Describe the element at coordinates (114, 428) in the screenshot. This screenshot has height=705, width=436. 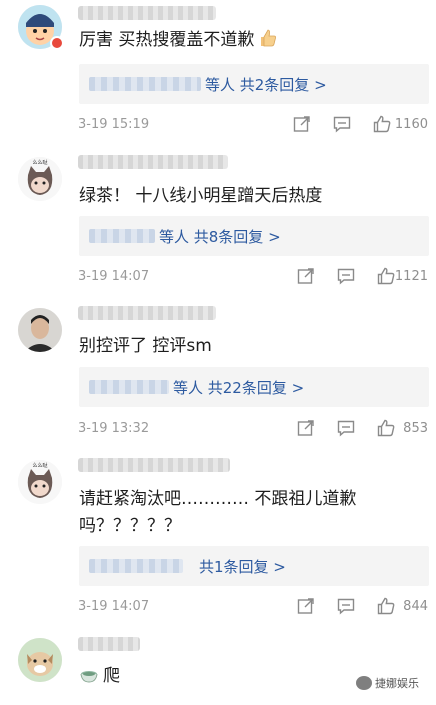
I see `comment-time: 3-19 13:32` at that location.